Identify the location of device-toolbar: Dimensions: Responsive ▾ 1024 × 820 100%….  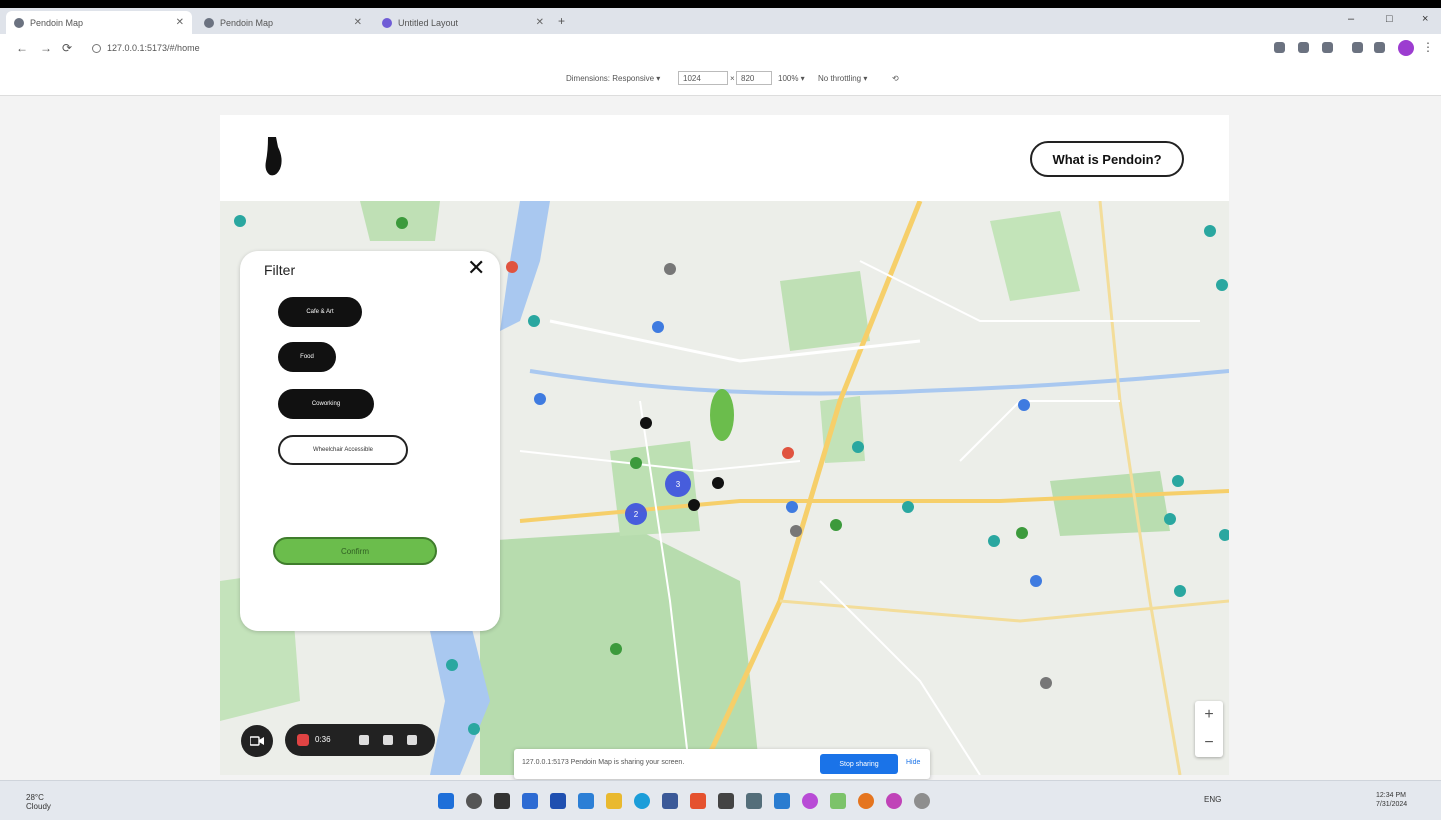
(720, 79).